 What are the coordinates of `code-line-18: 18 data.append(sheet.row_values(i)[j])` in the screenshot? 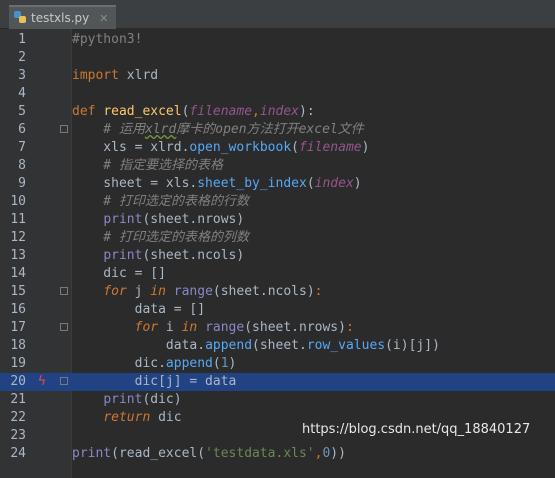 It's located at (277, 346).